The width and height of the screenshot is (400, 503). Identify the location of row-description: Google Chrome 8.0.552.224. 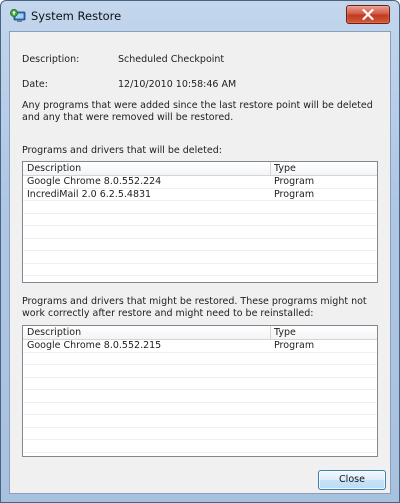
(94, 181).